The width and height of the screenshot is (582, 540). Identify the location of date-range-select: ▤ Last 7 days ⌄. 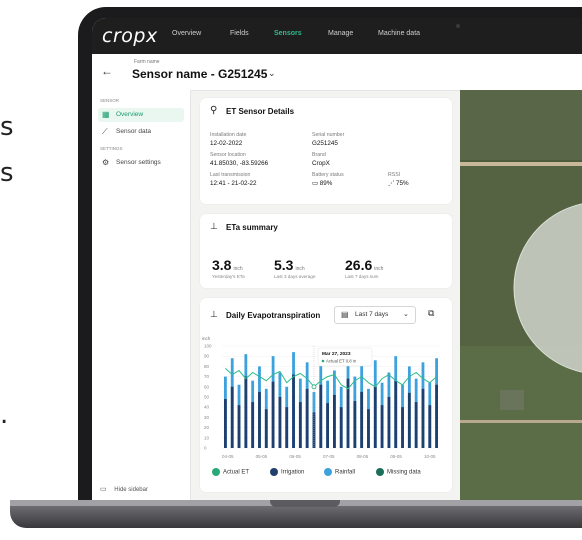
(375, 315).